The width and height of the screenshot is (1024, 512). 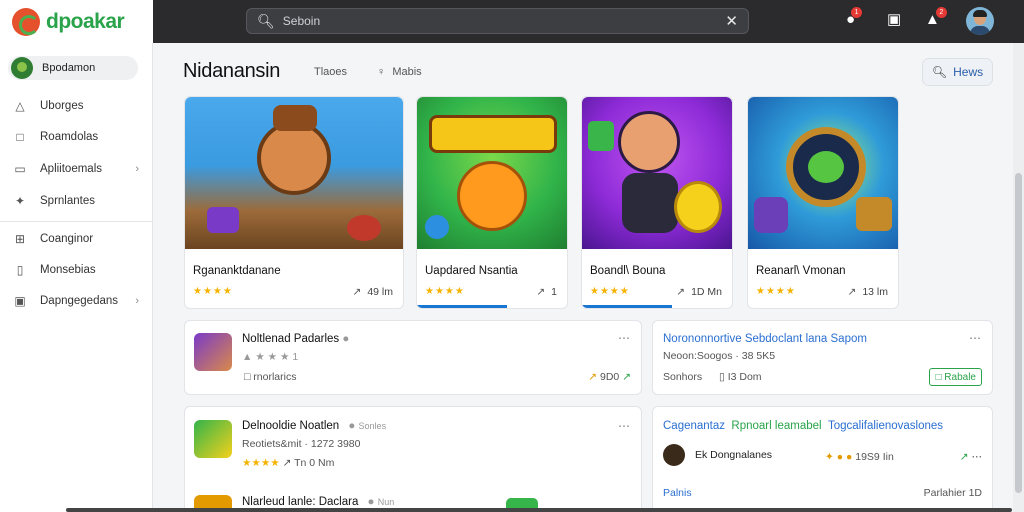 I want to click on game-art, so click(x=492, y=173).